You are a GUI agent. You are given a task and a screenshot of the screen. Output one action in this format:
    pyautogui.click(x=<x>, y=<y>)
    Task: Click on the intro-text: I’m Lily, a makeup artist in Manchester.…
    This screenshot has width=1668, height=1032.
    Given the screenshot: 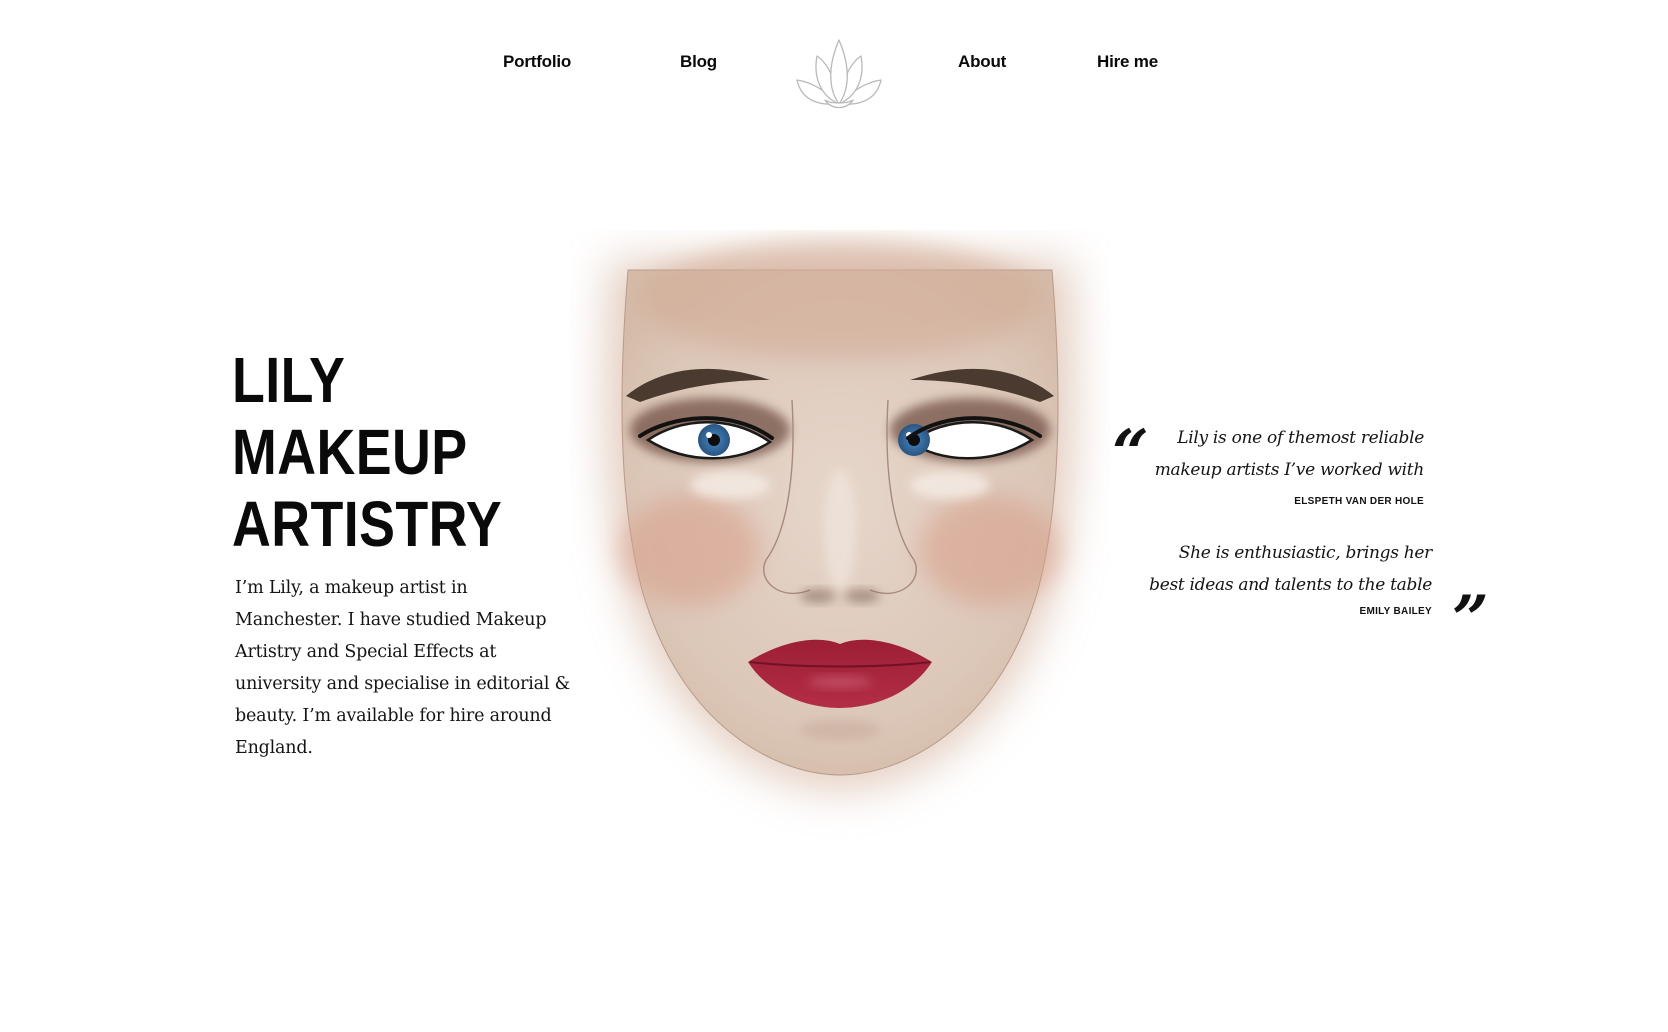 What is the action you would take?
    pyautogui.click(x=403, y=668)
    